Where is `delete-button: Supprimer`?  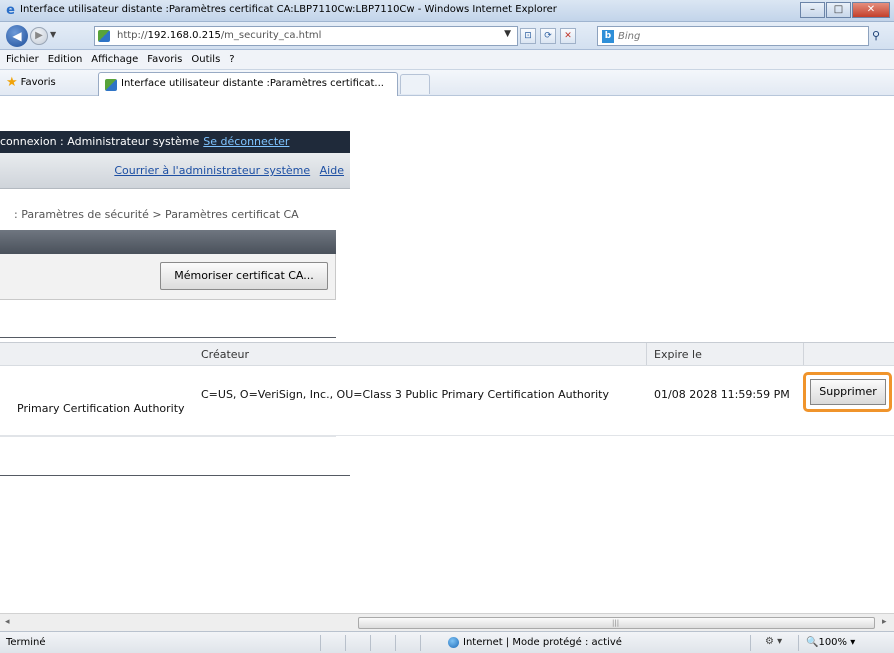
delete-button: Supprimer is located at coordinates (848, 392).